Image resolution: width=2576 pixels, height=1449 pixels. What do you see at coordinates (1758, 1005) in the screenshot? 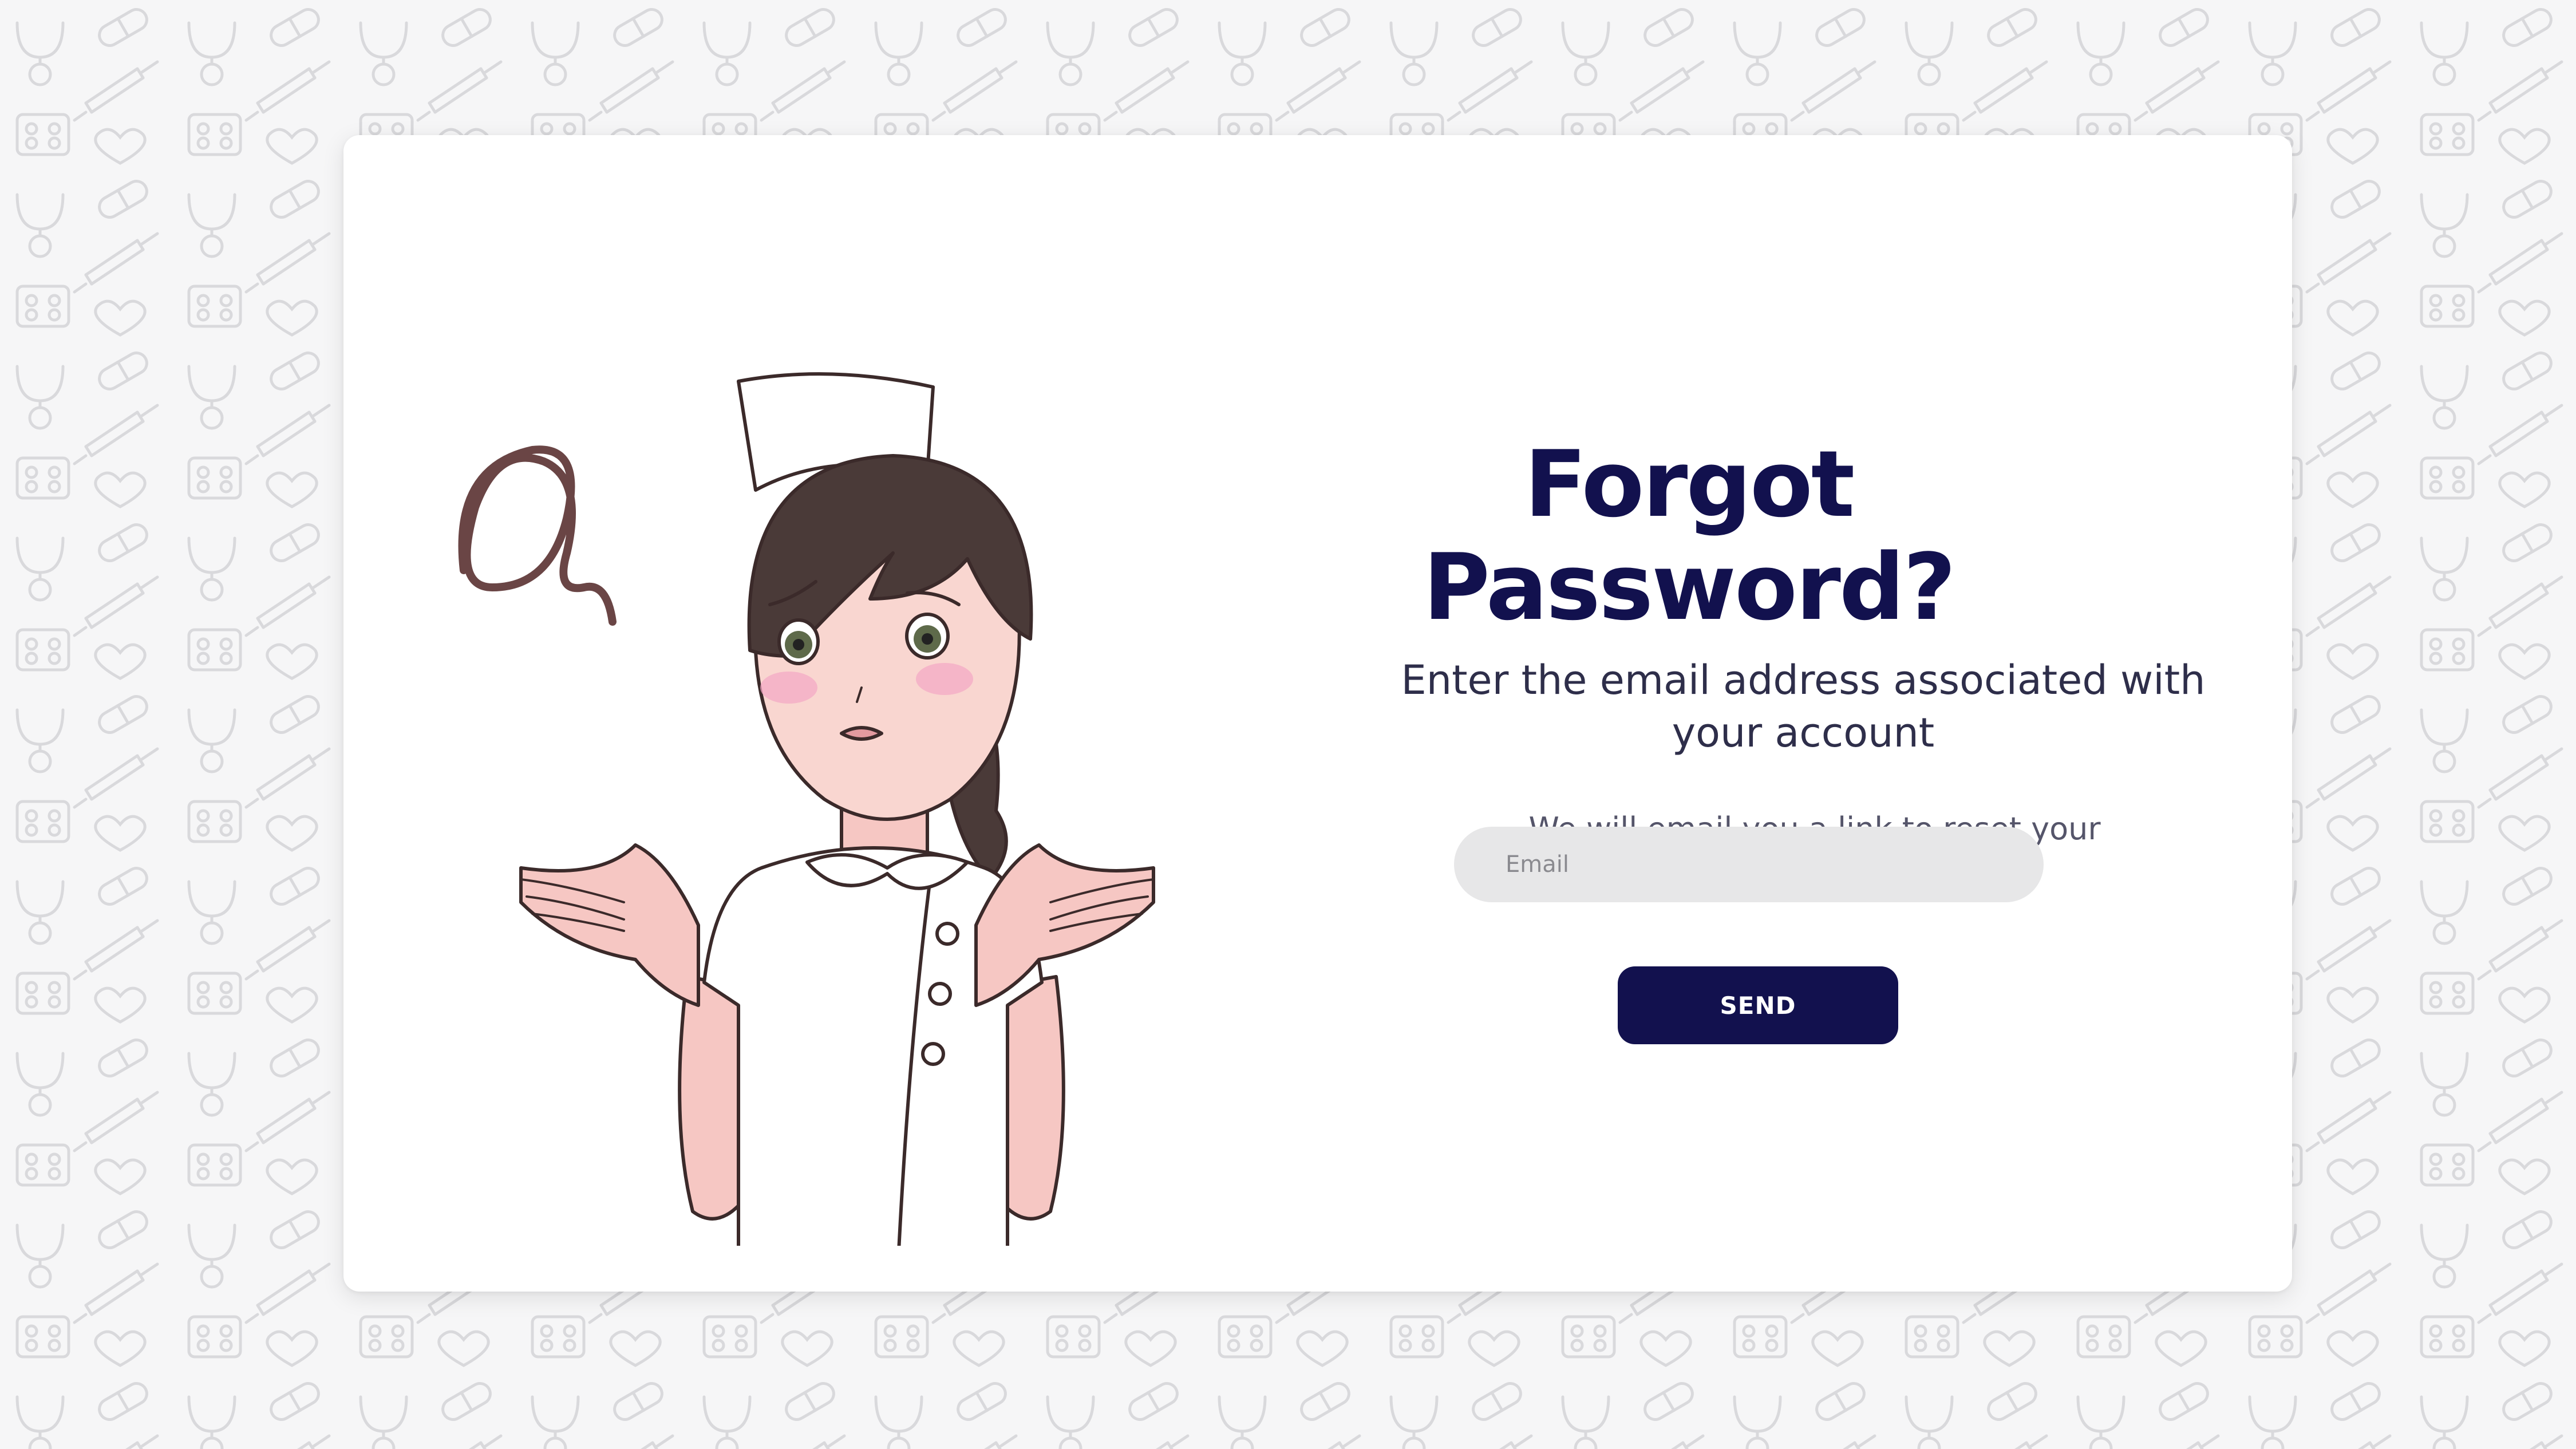
I see `send-button: SEND` at bounding box center [1758, 1005].